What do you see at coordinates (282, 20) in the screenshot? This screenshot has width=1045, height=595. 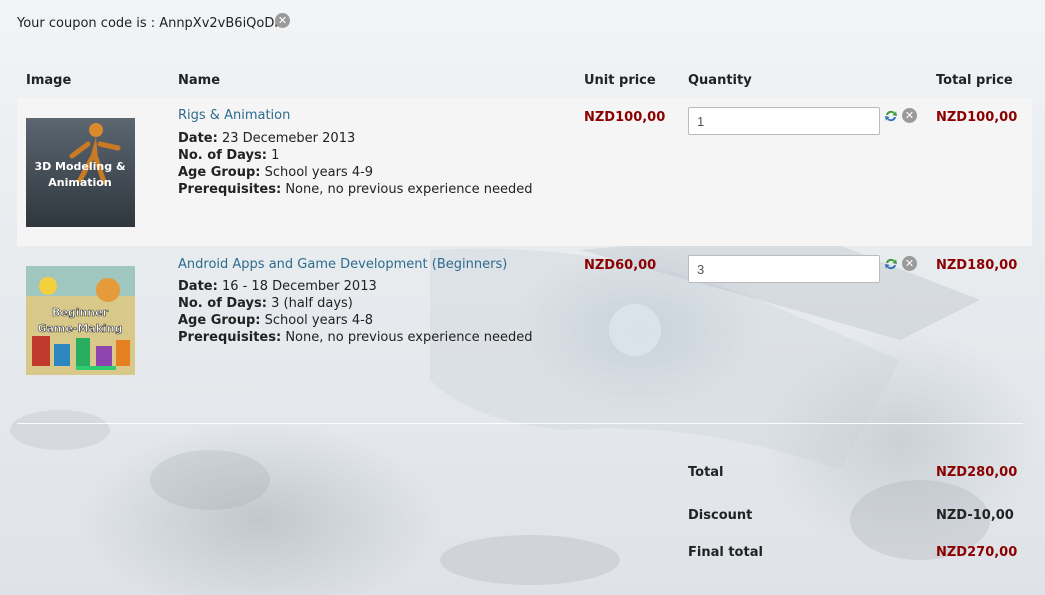 I see `close-icon: ✕` at bounding box center [282, 20].